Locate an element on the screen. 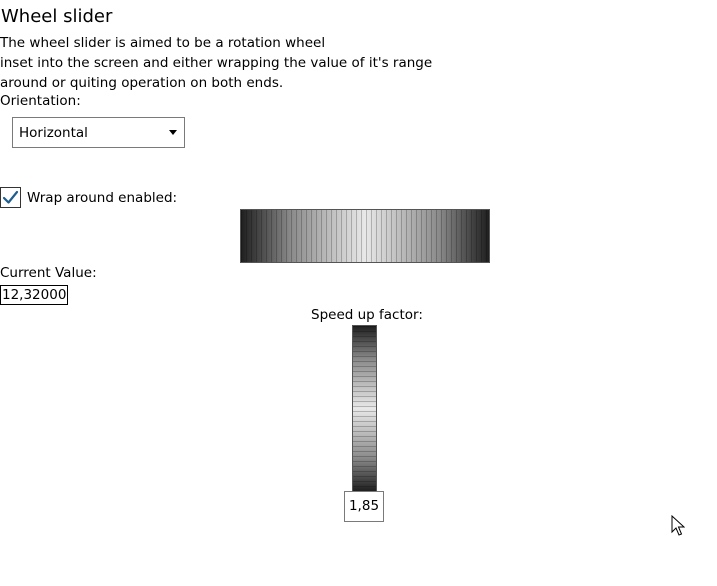 This screenshot has width=717, height=586. wrap-around-checkbox is located at coordinates (10, 197).